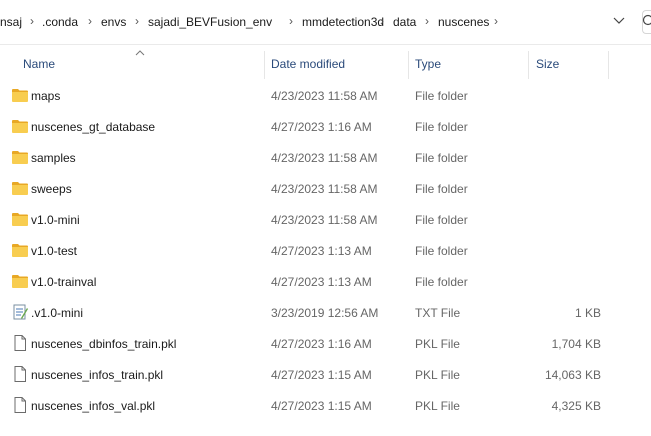 This screenshot has height=436, width=651. I want to click on list-item: samples 4/23/2023 11:58 AM File folder, so click(325, 157).